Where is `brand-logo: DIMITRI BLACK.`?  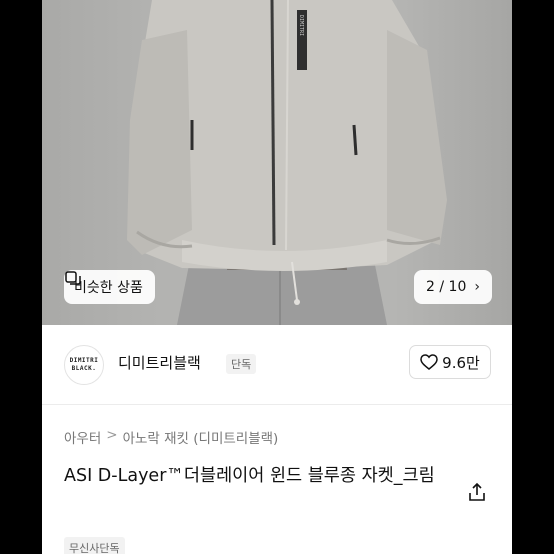 brand-logo: DIMITRI BLACK. is located at coordinates (84, 365).